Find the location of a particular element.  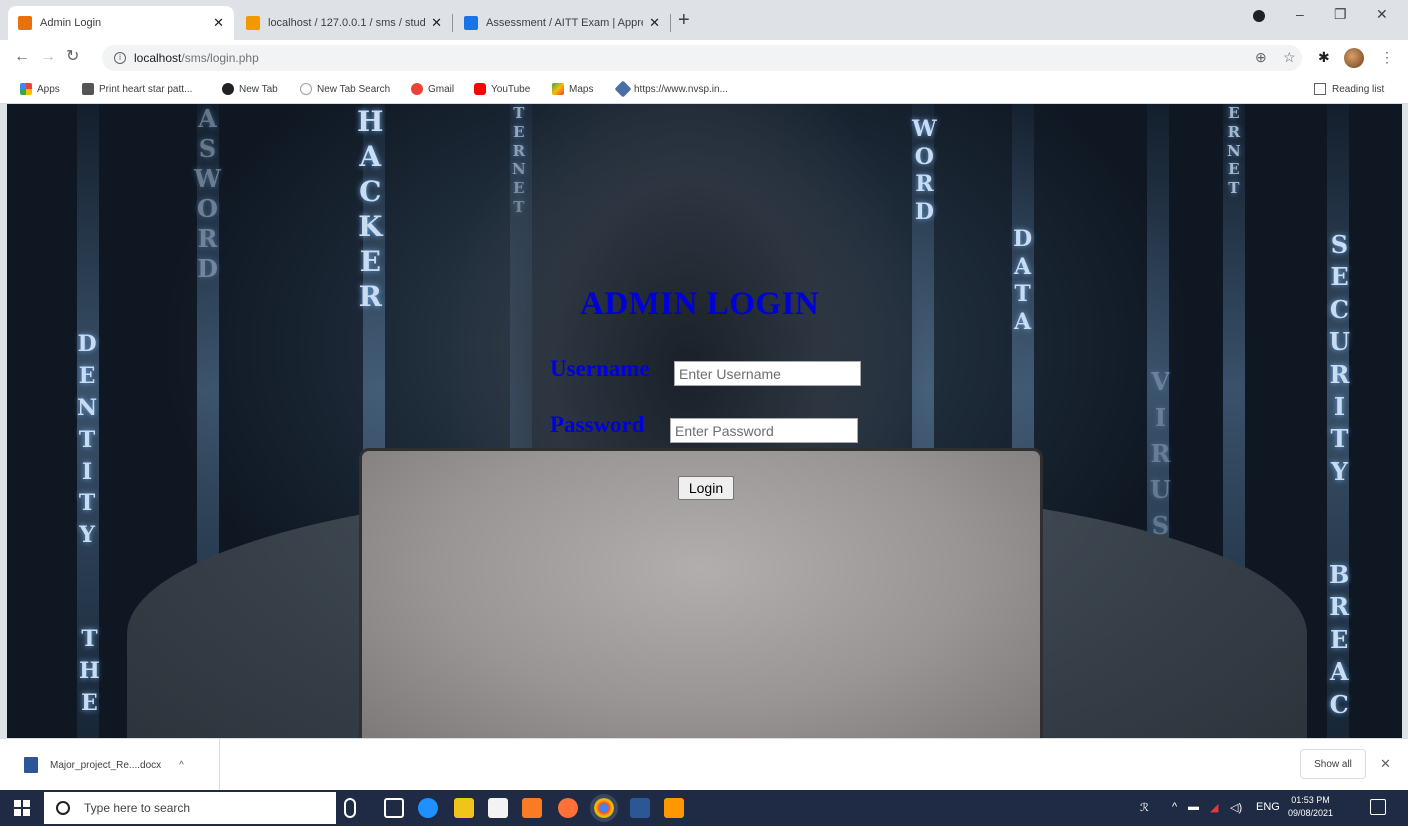

xampp-favicon-icon is located at coordinates (25, 23).